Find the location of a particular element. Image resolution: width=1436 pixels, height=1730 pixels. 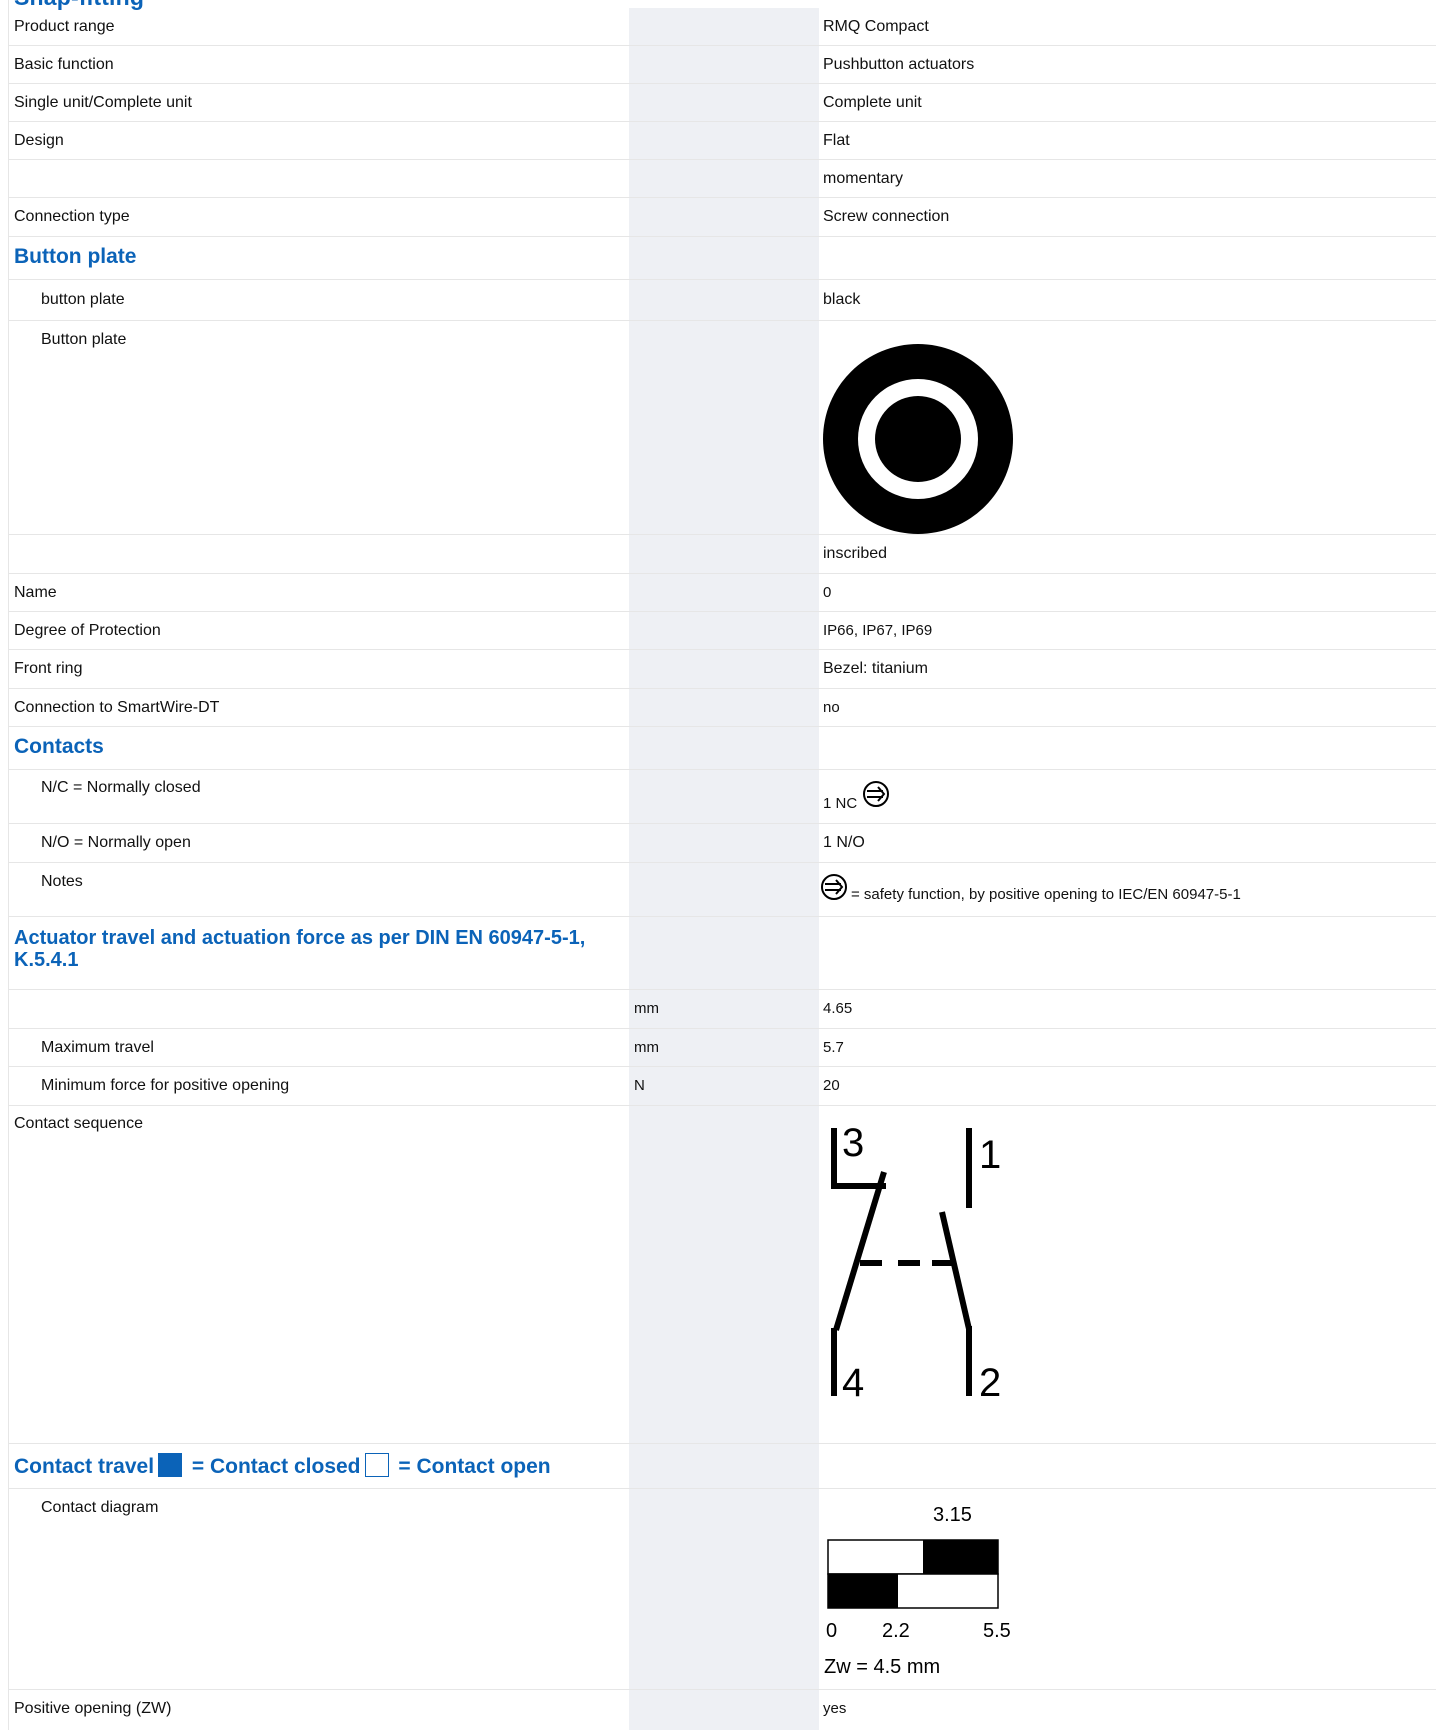

contact-closed-swatch is located at coordinates (170, 1465).